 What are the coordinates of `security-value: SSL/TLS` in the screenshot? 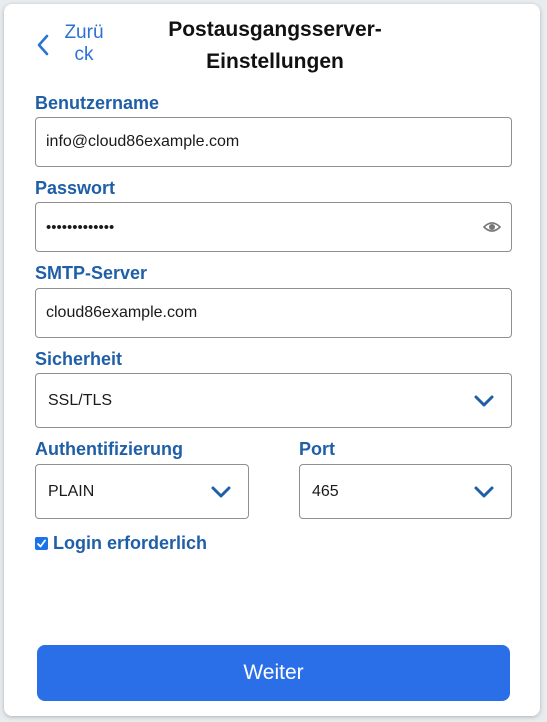 It's located at (80, 400).